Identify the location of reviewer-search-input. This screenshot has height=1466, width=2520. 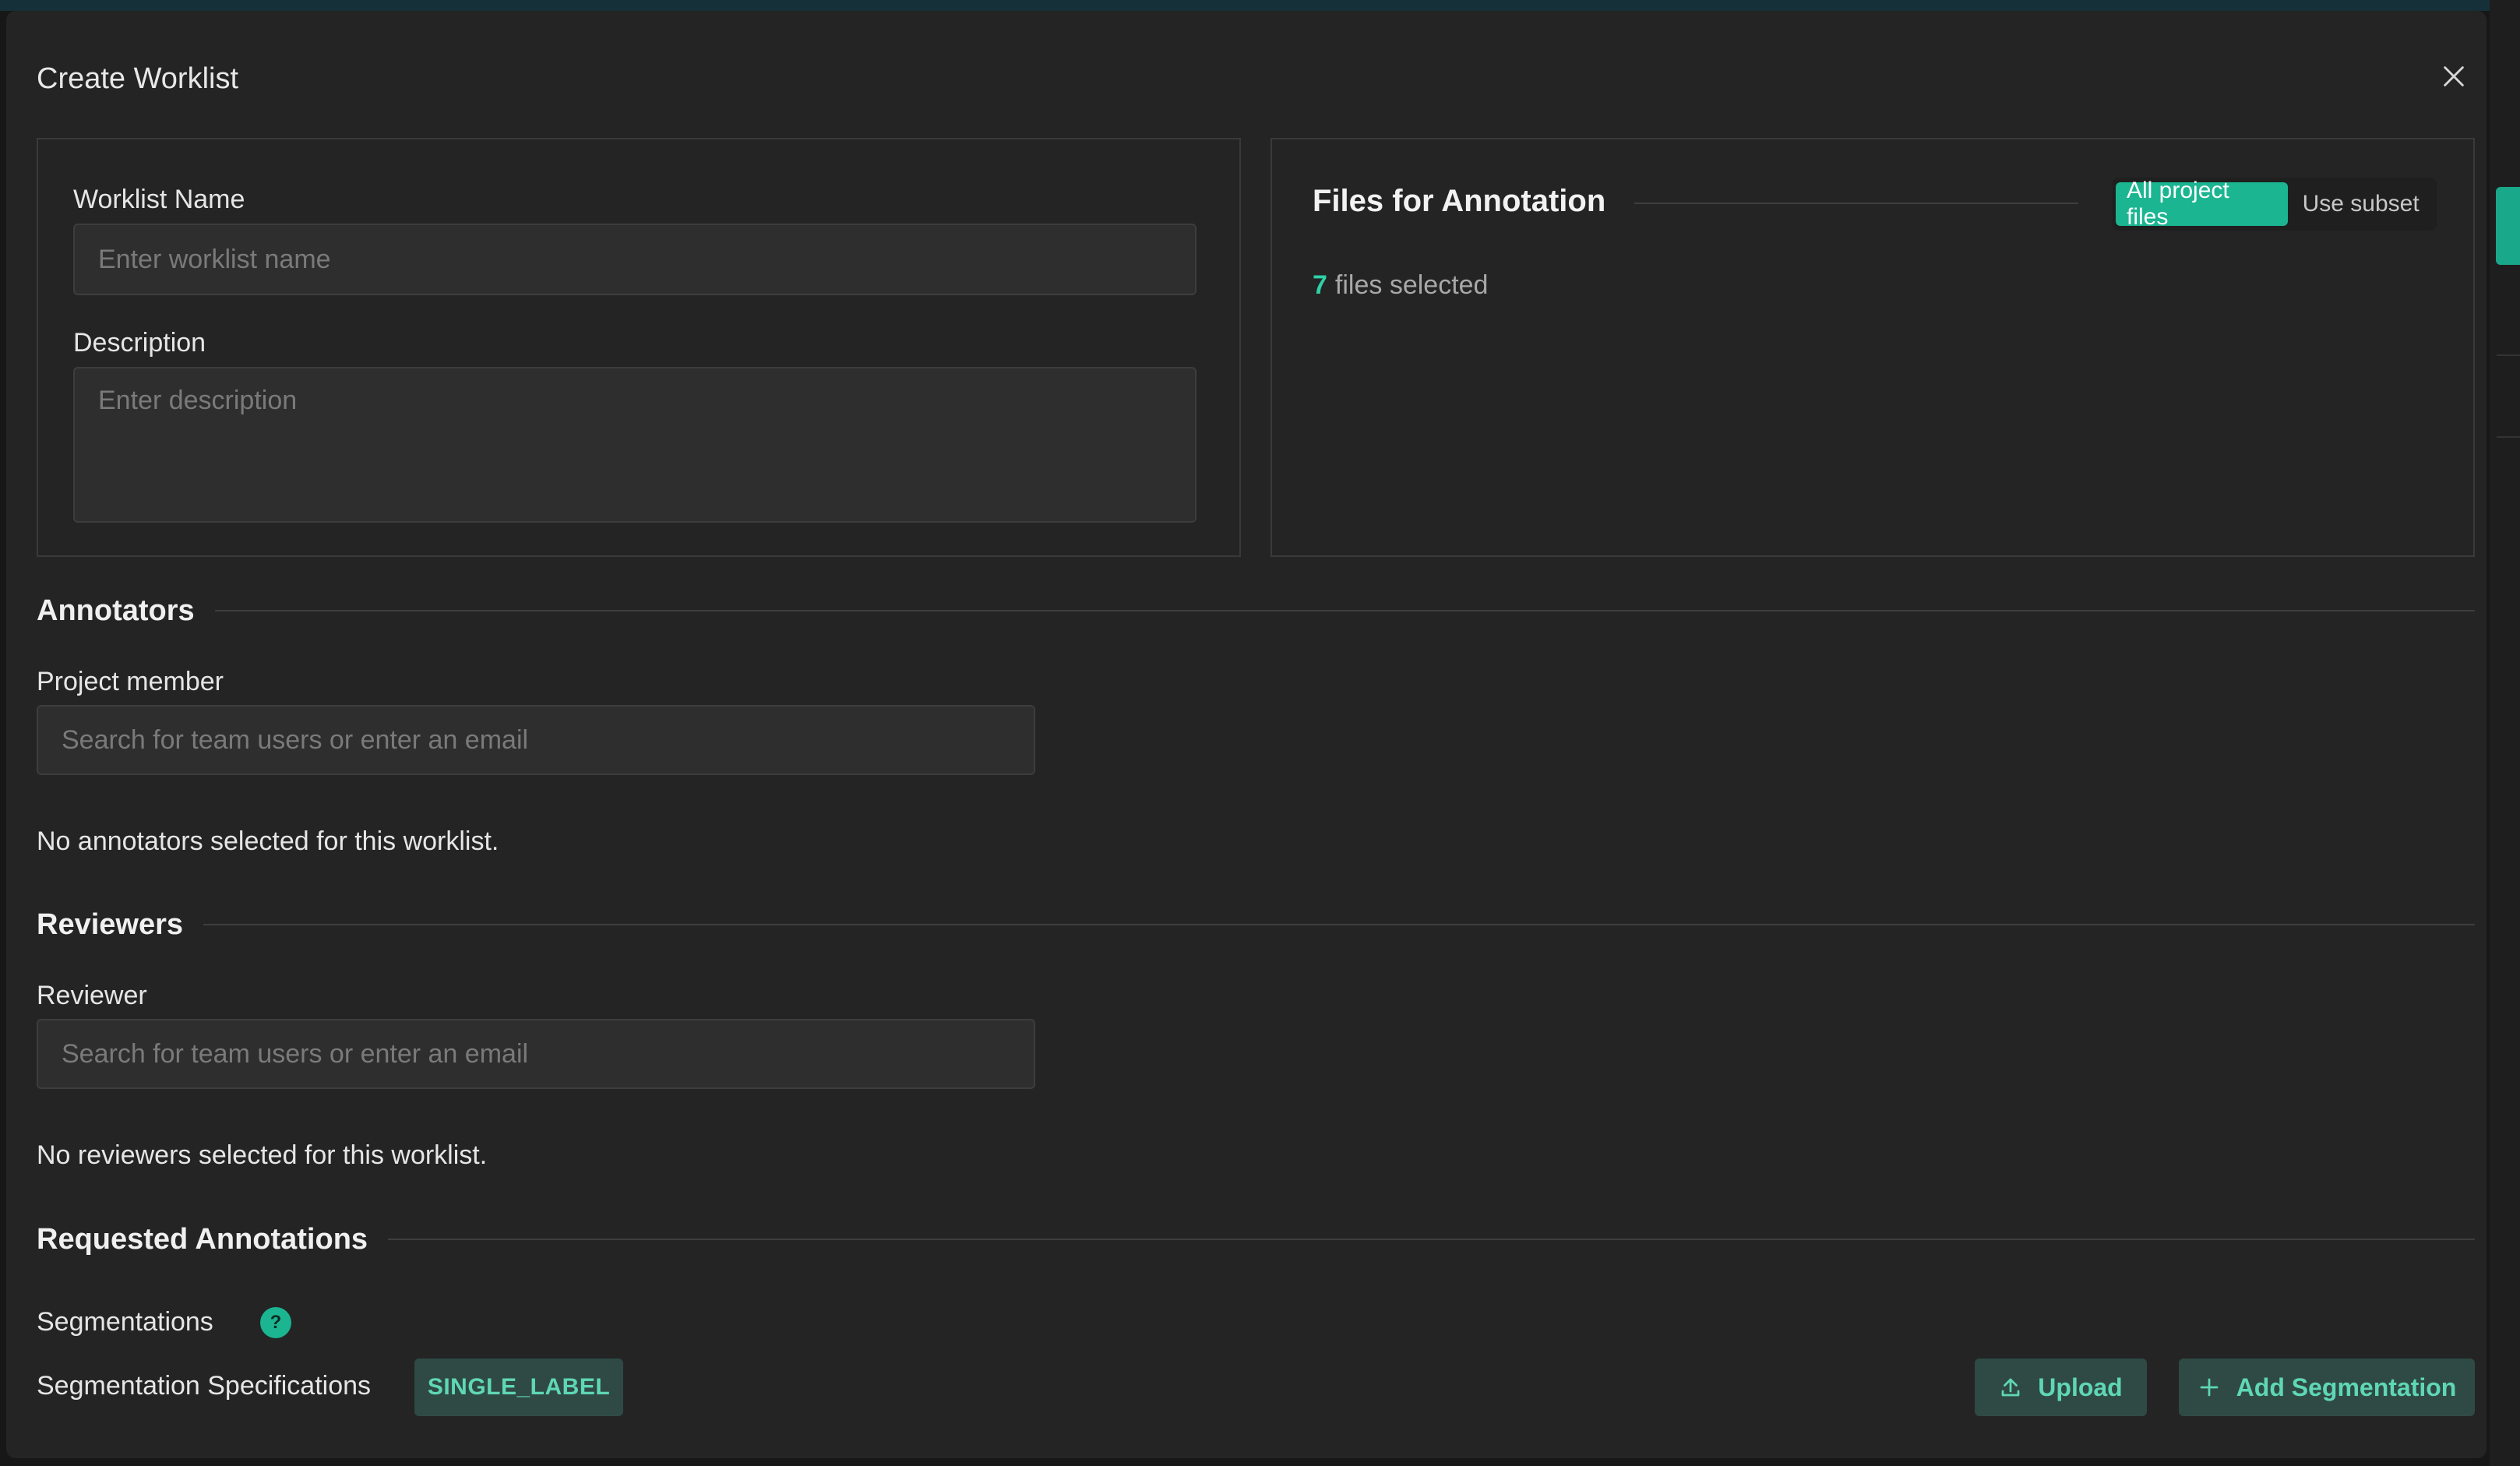
(536, 1054).